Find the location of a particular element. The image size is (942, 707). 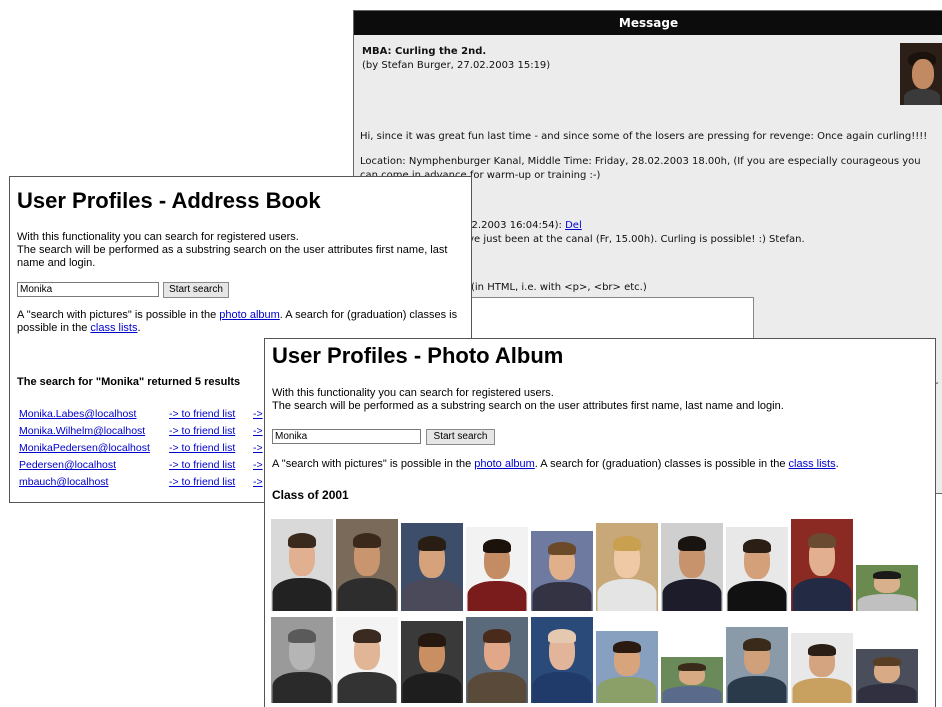

result-email-link: mbauch@localhost is located at coordinates (63, 482).